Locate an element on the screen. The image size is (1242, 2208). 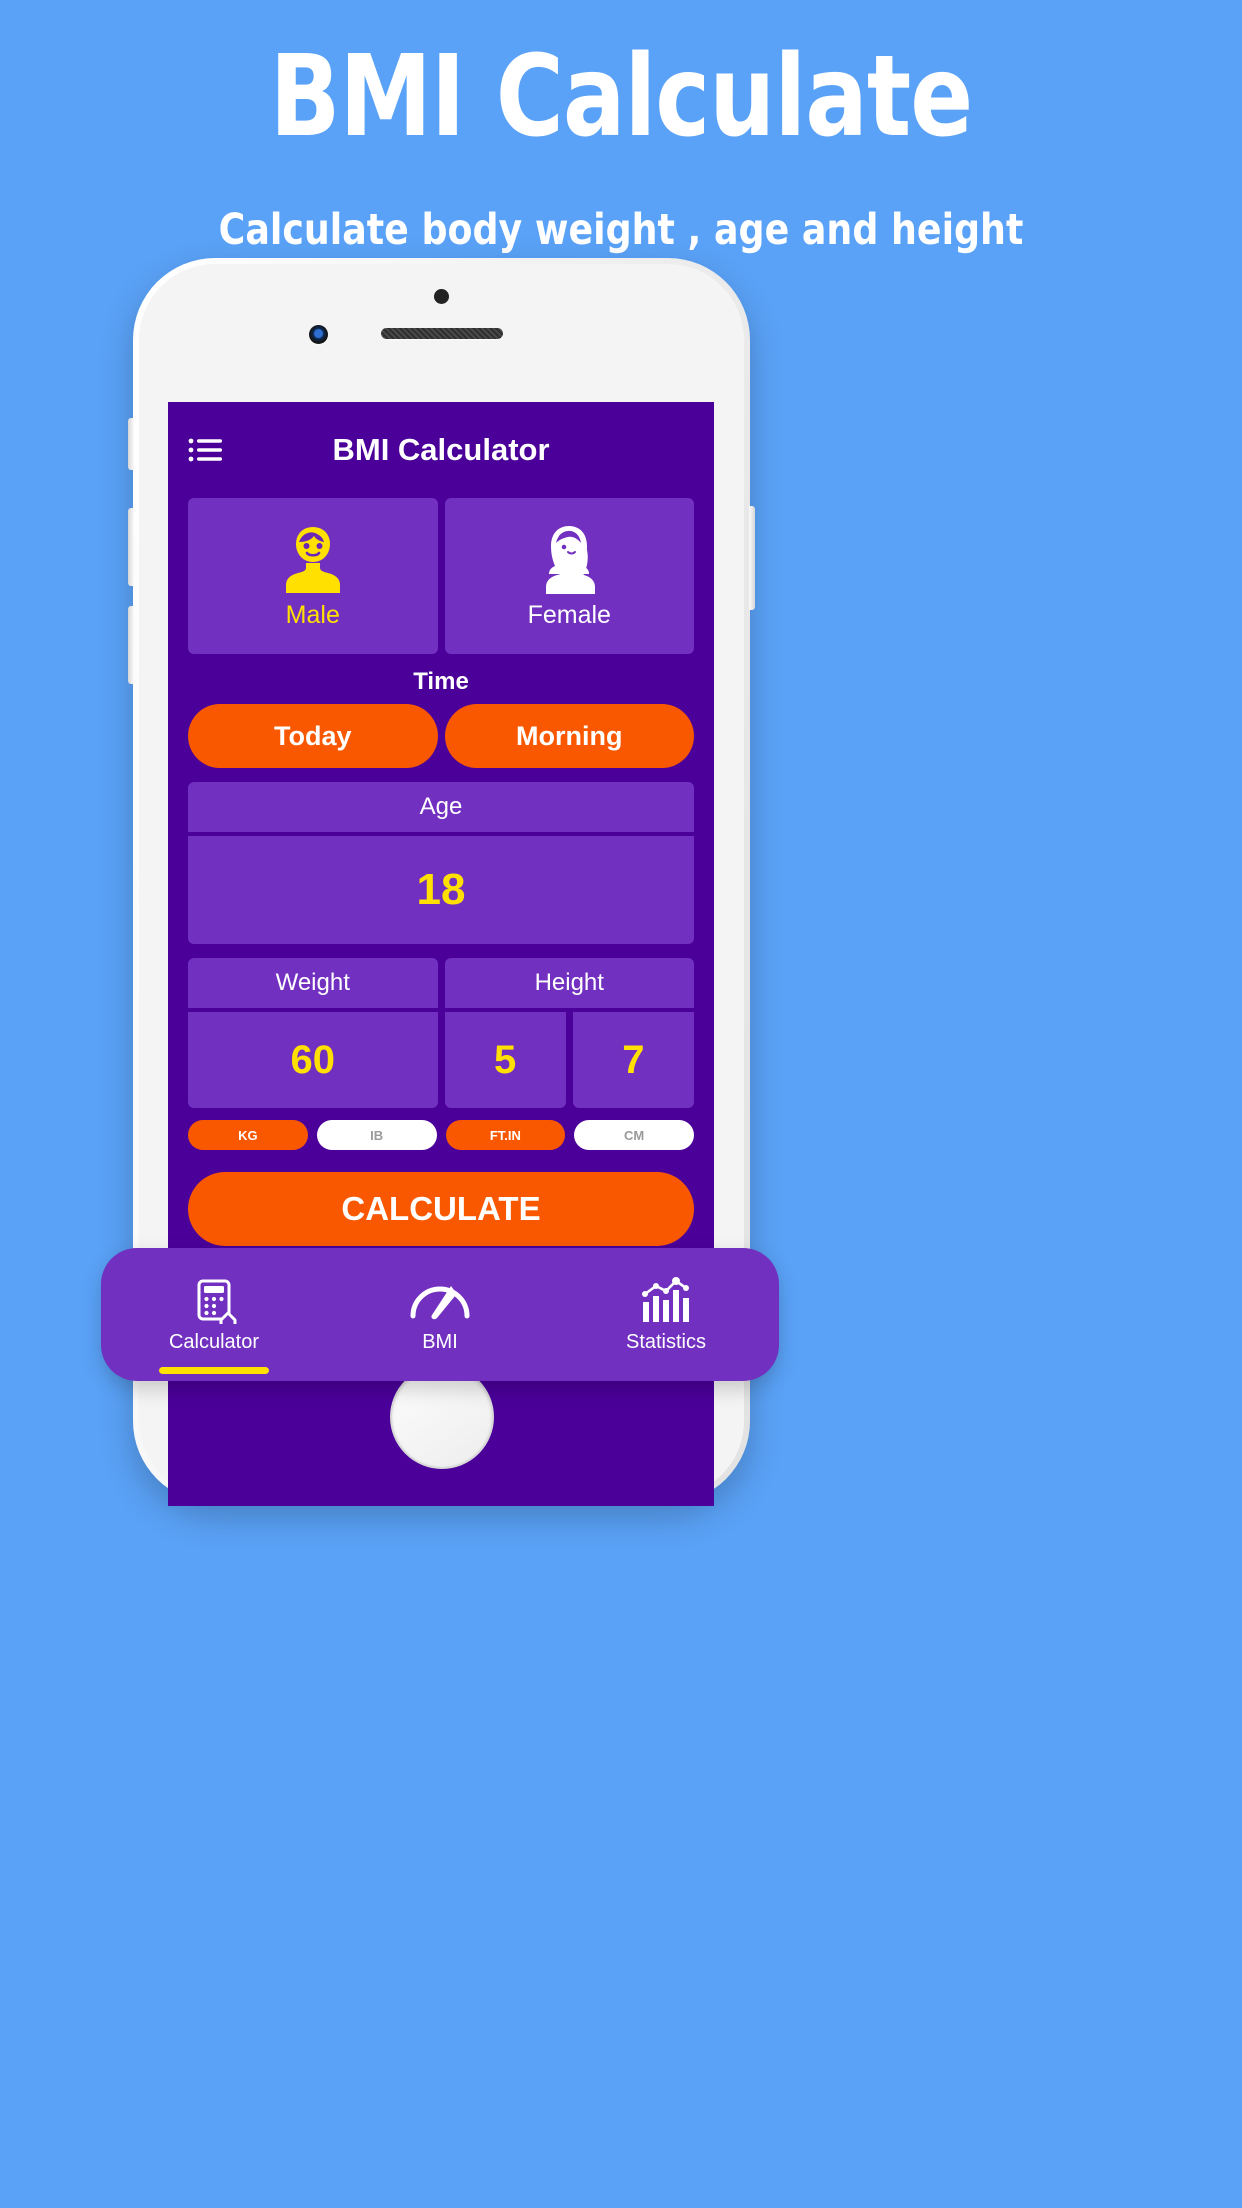
gender-card-male: Male is located at coordinates (313, 576).